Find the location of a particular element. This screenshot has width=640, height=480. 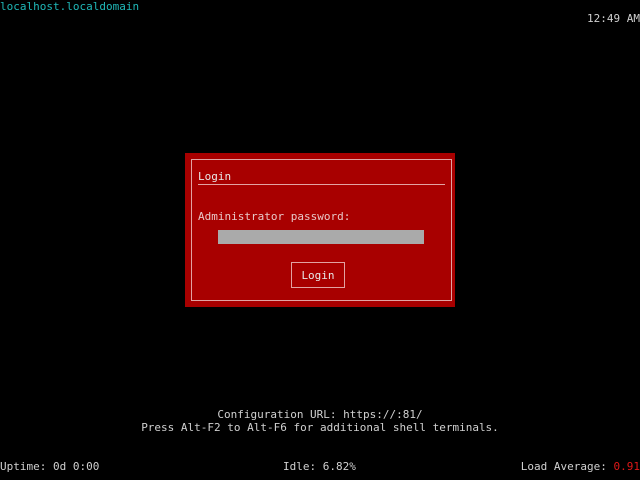

clock: 12:49 AM is located at coordinates (613, 18).